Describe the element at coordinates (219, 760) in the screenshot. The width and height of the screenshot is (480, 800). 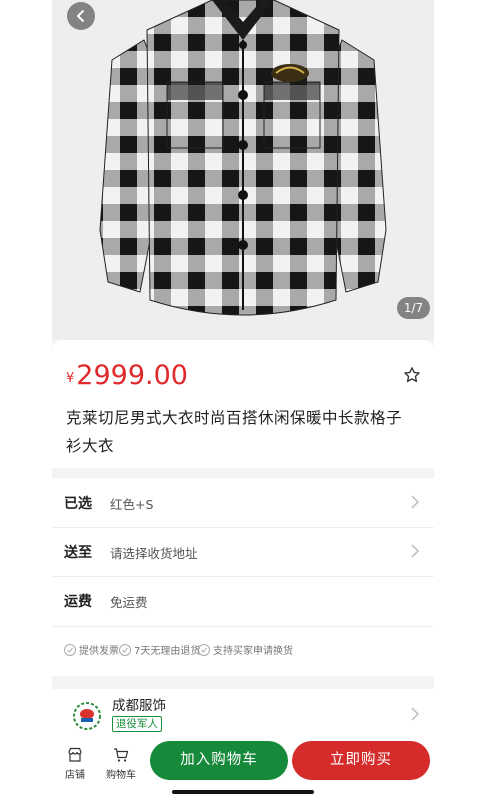
I see `add-to-cart-button: 加入购物车` at that location.